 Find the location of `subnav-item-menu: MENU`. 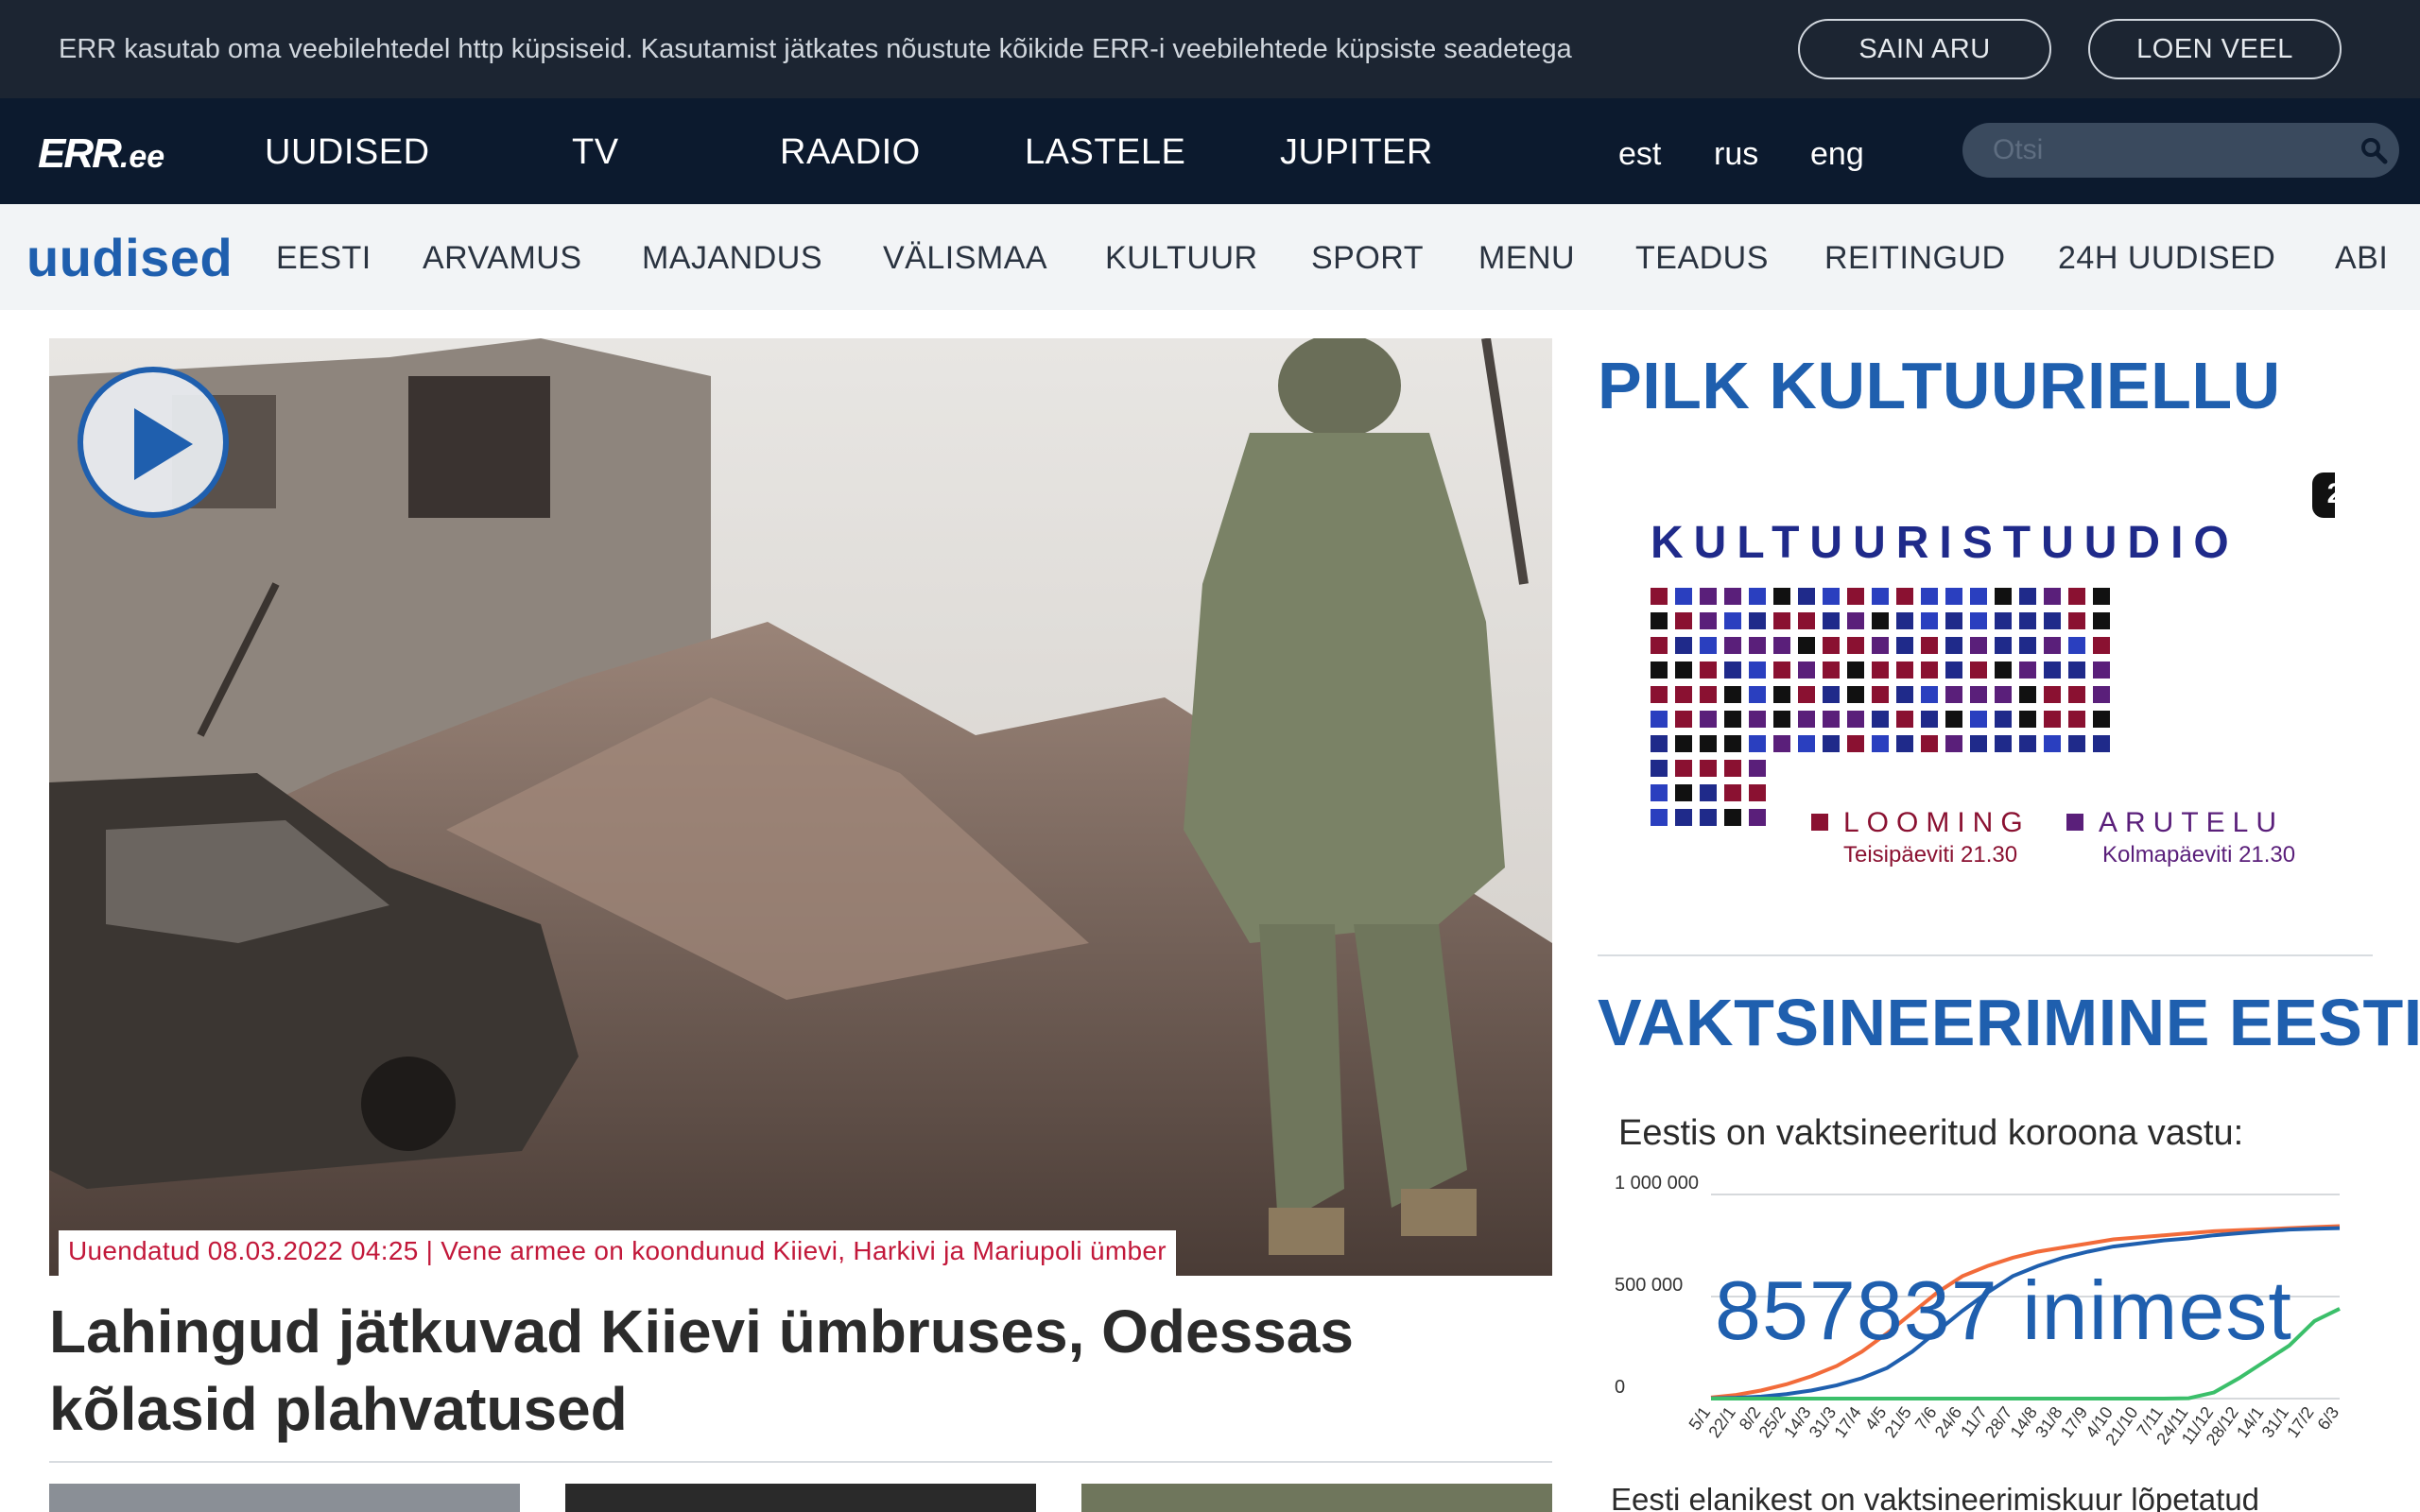

subnav-item-menu: MENU is located at coordinates (1526, 258).